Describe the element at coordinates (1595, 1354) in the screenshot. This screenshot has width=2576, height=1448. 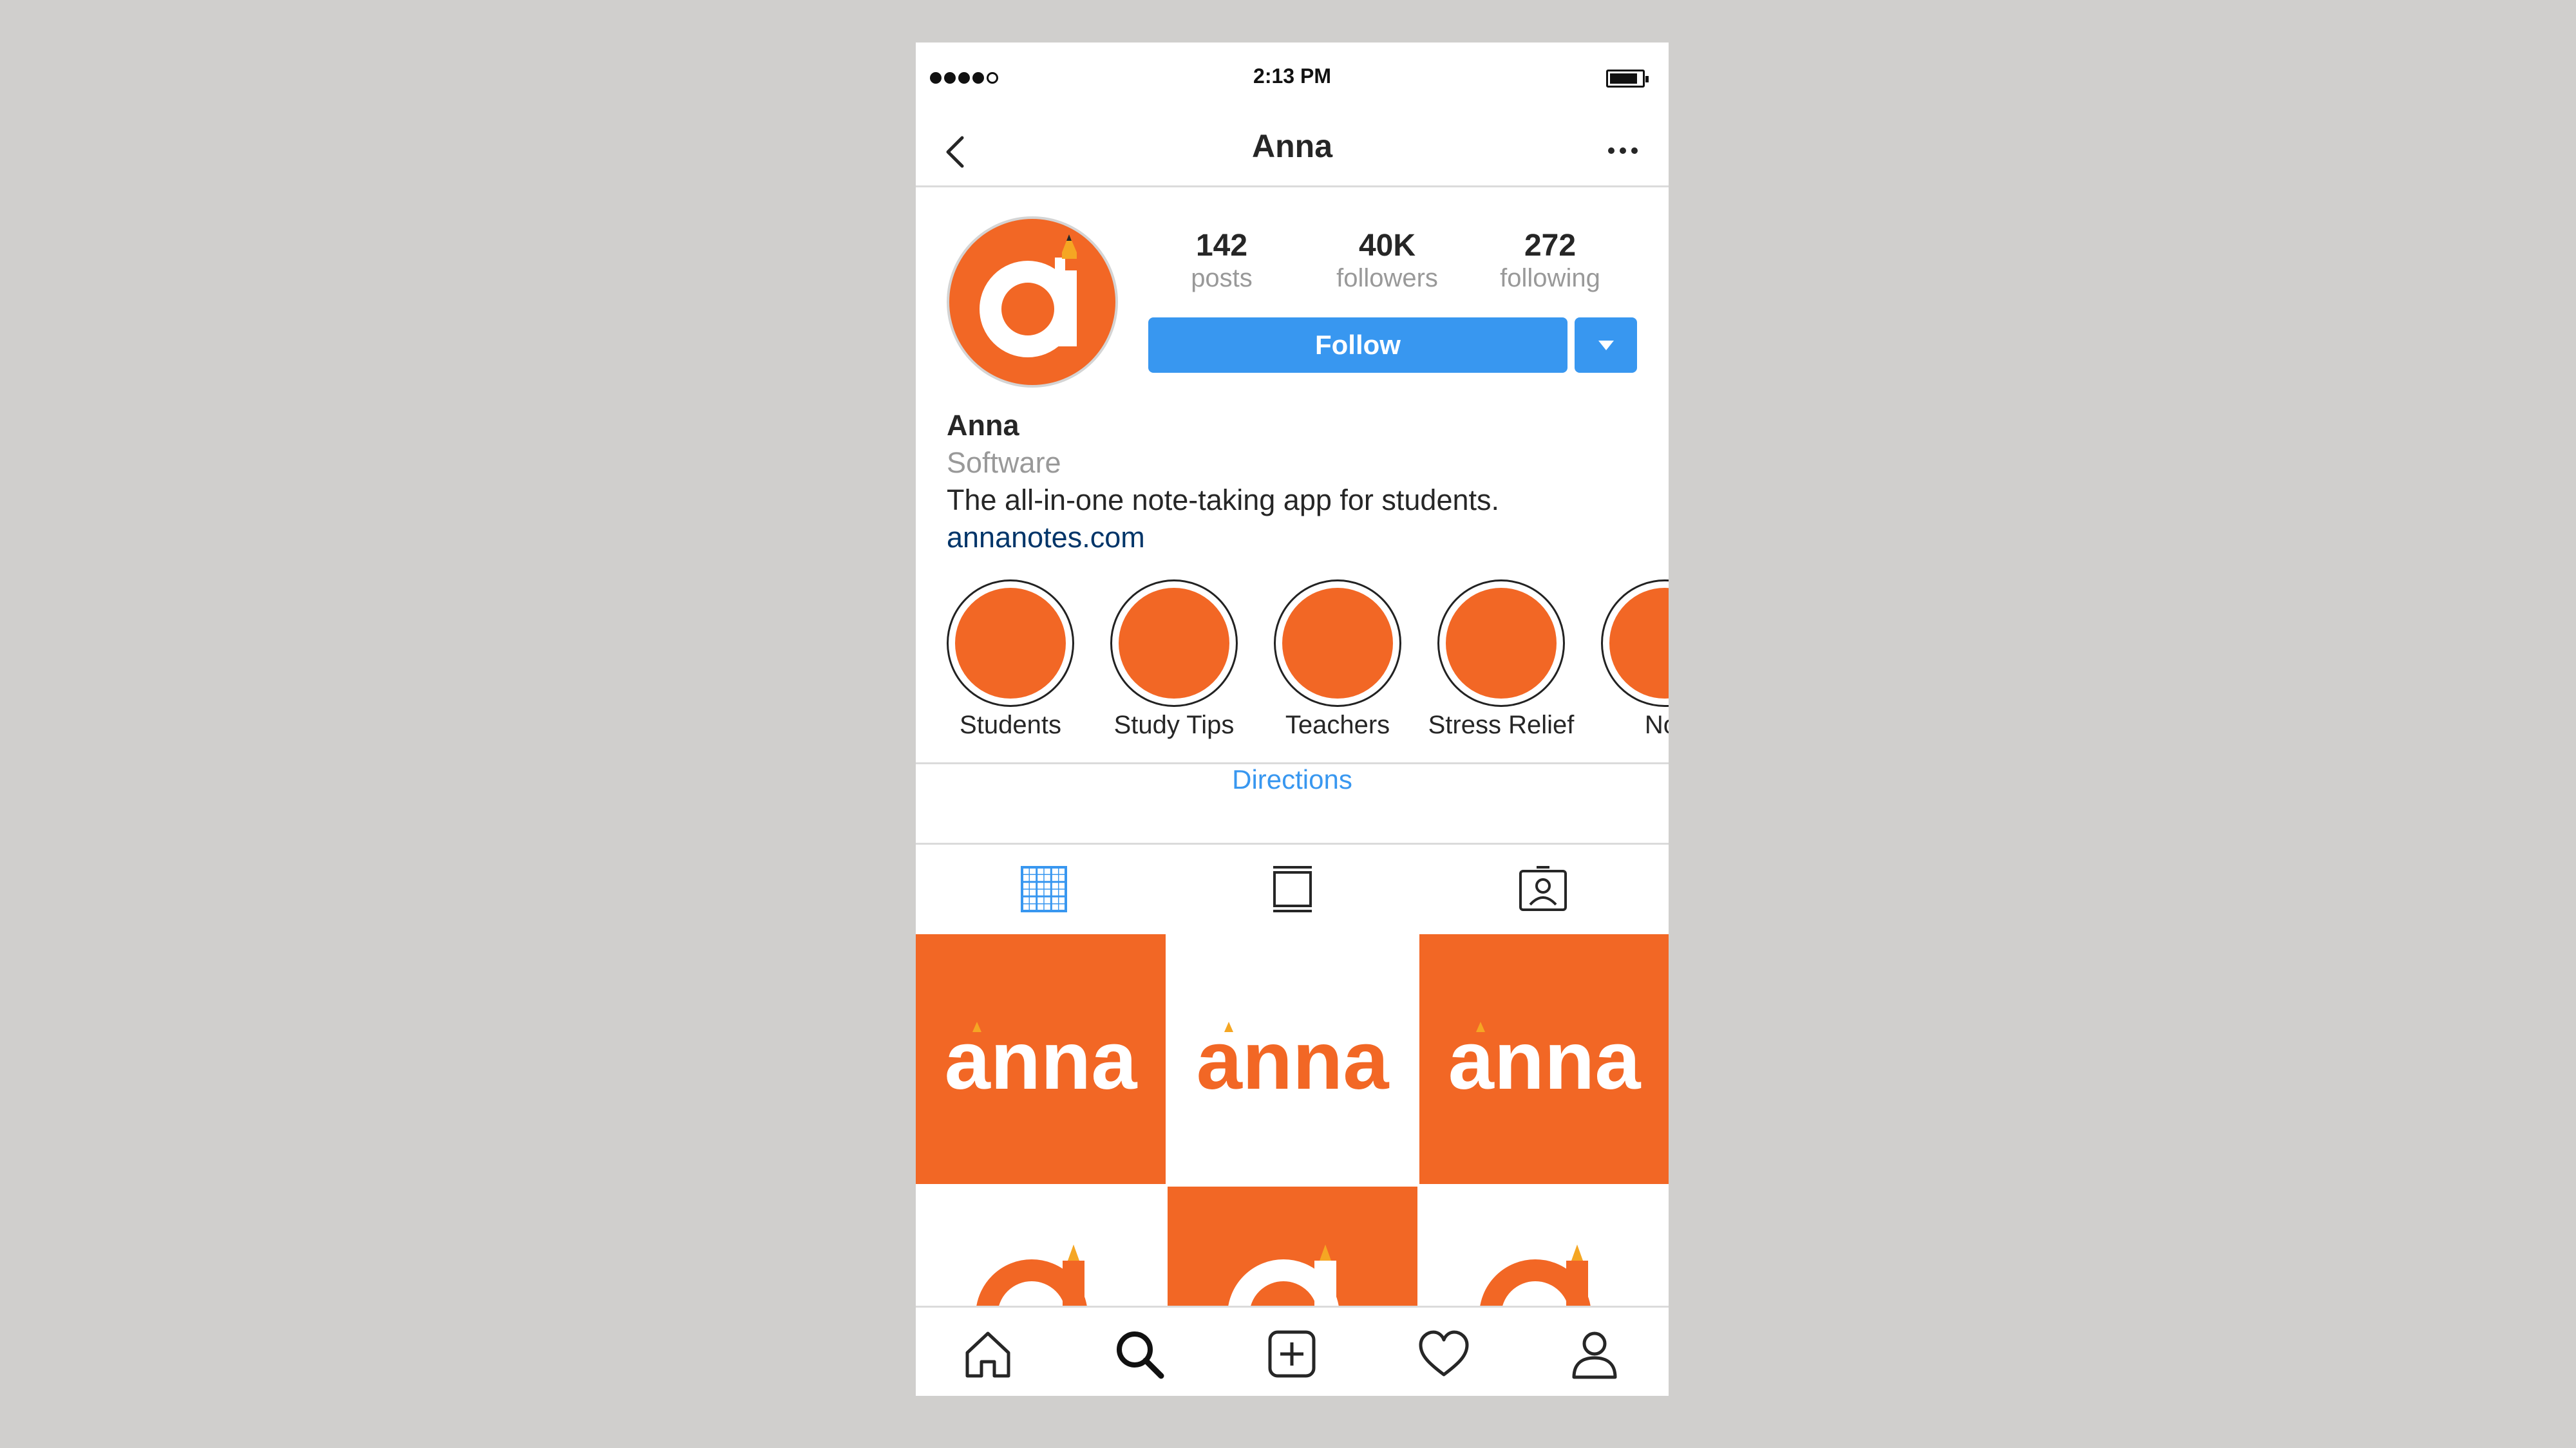
I see `profile-icon` at that location.